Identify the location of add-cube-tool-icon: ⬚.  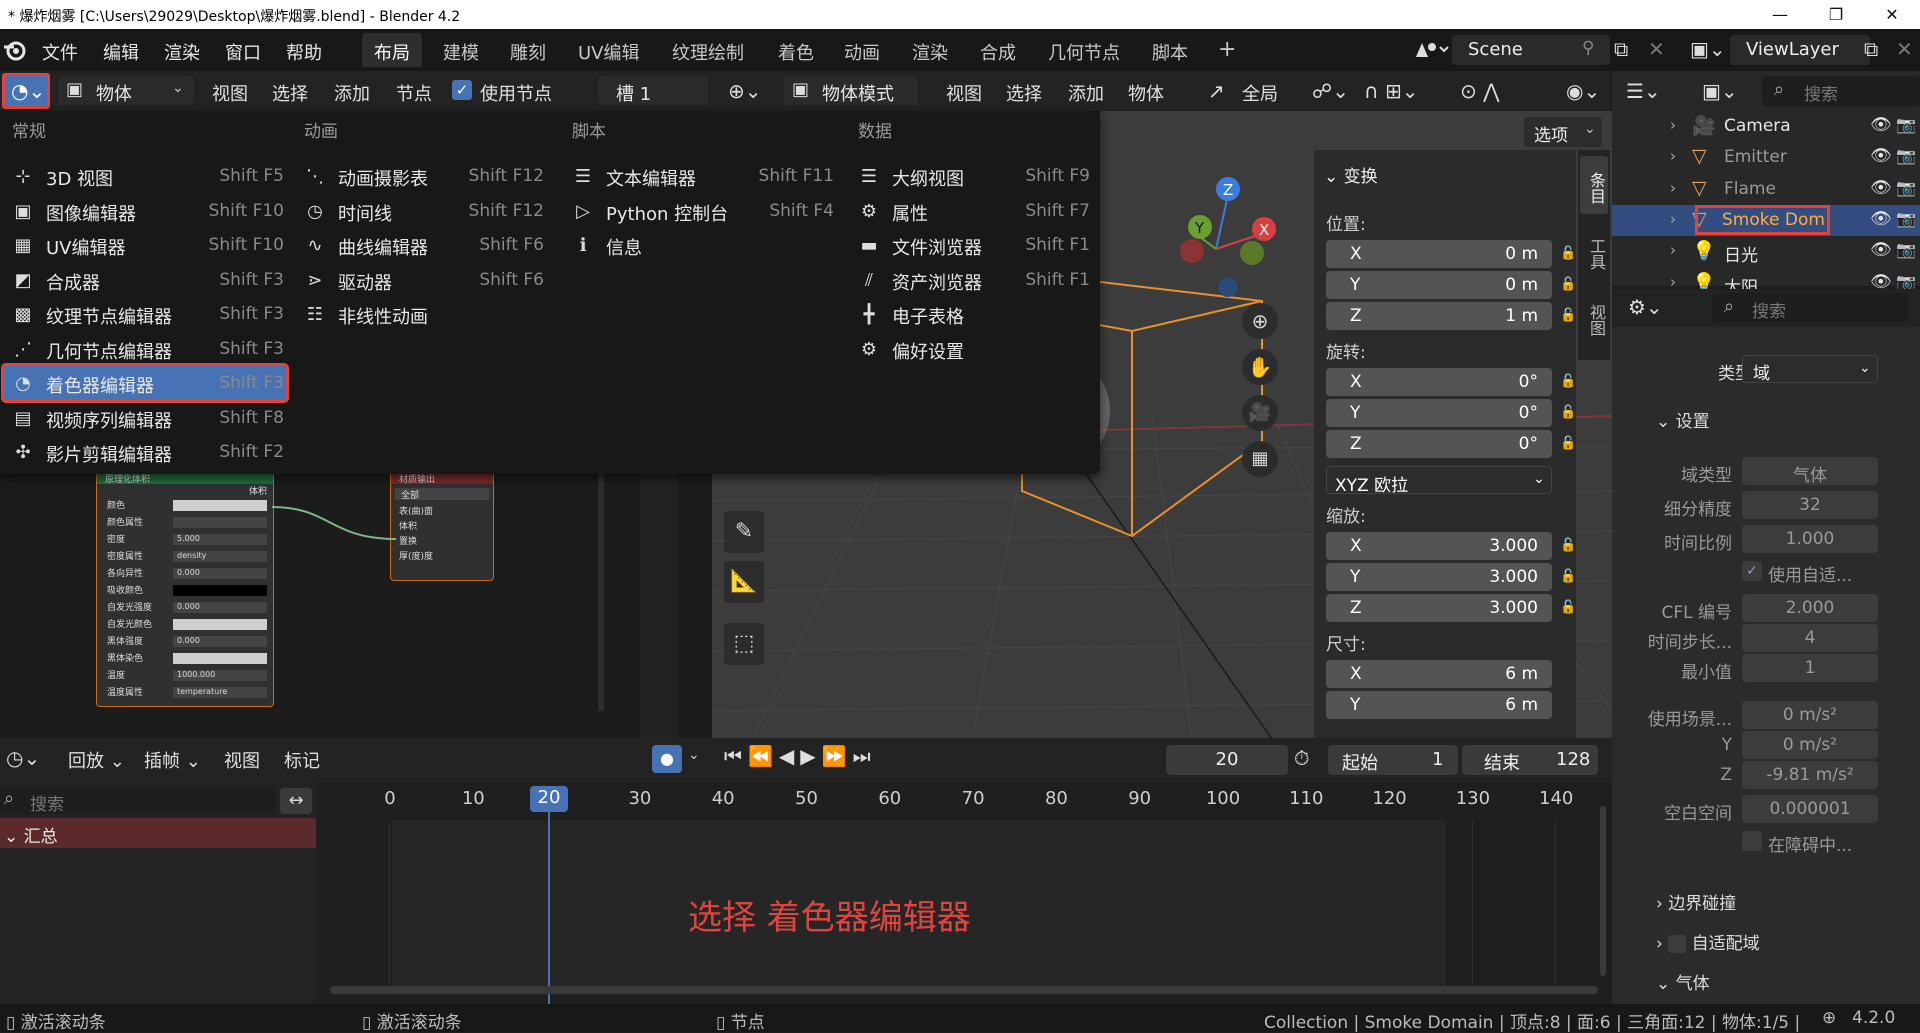
(744, 644).